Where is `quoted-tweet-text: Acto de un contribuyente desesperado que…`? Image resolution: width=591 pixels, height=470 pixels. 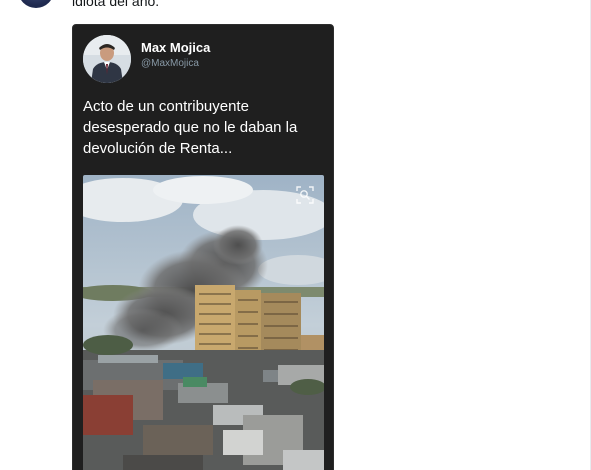
quoted-tweet-text: Acto de un contribuyente desesperado que… is located at coordinates (190, 127).